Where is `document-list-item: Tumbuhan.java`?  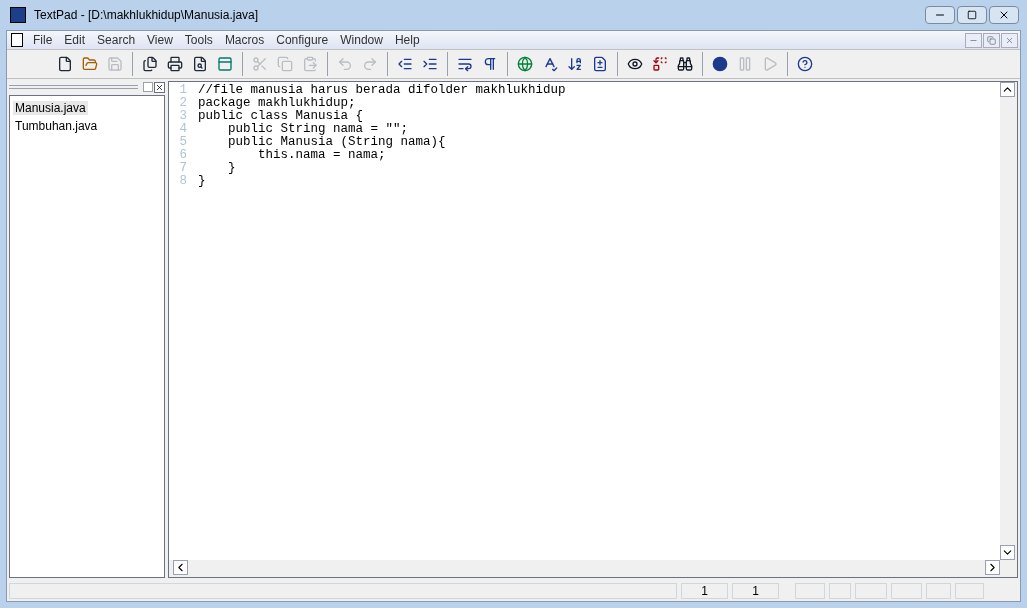 document-list-item: Tumbuhan.java is located at coordinates (56, 126).